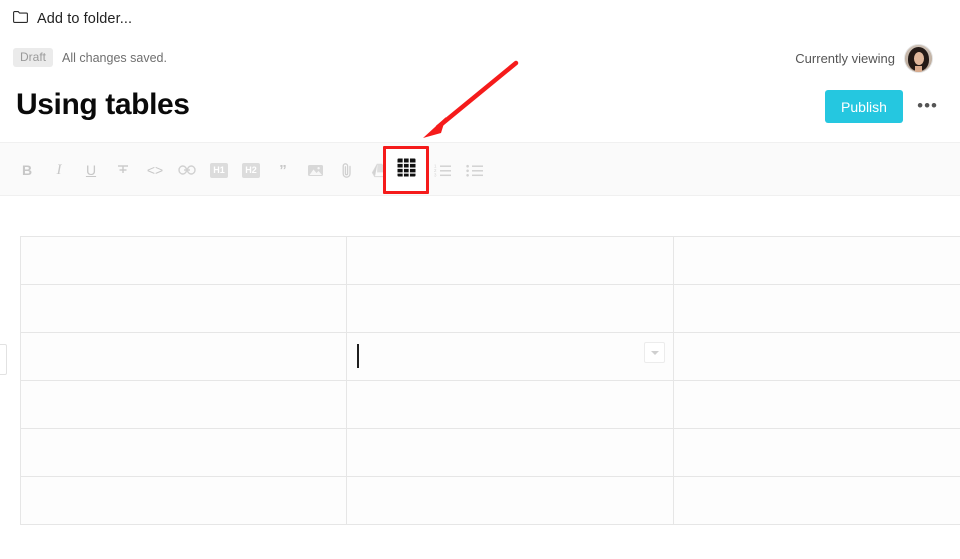 This screenshot has width=960, height=559. What do you see at coordinates (845, 58) in the screenshot?
I see `currently-viewing-label: Currently viewing` at bounding box center [845, 58].